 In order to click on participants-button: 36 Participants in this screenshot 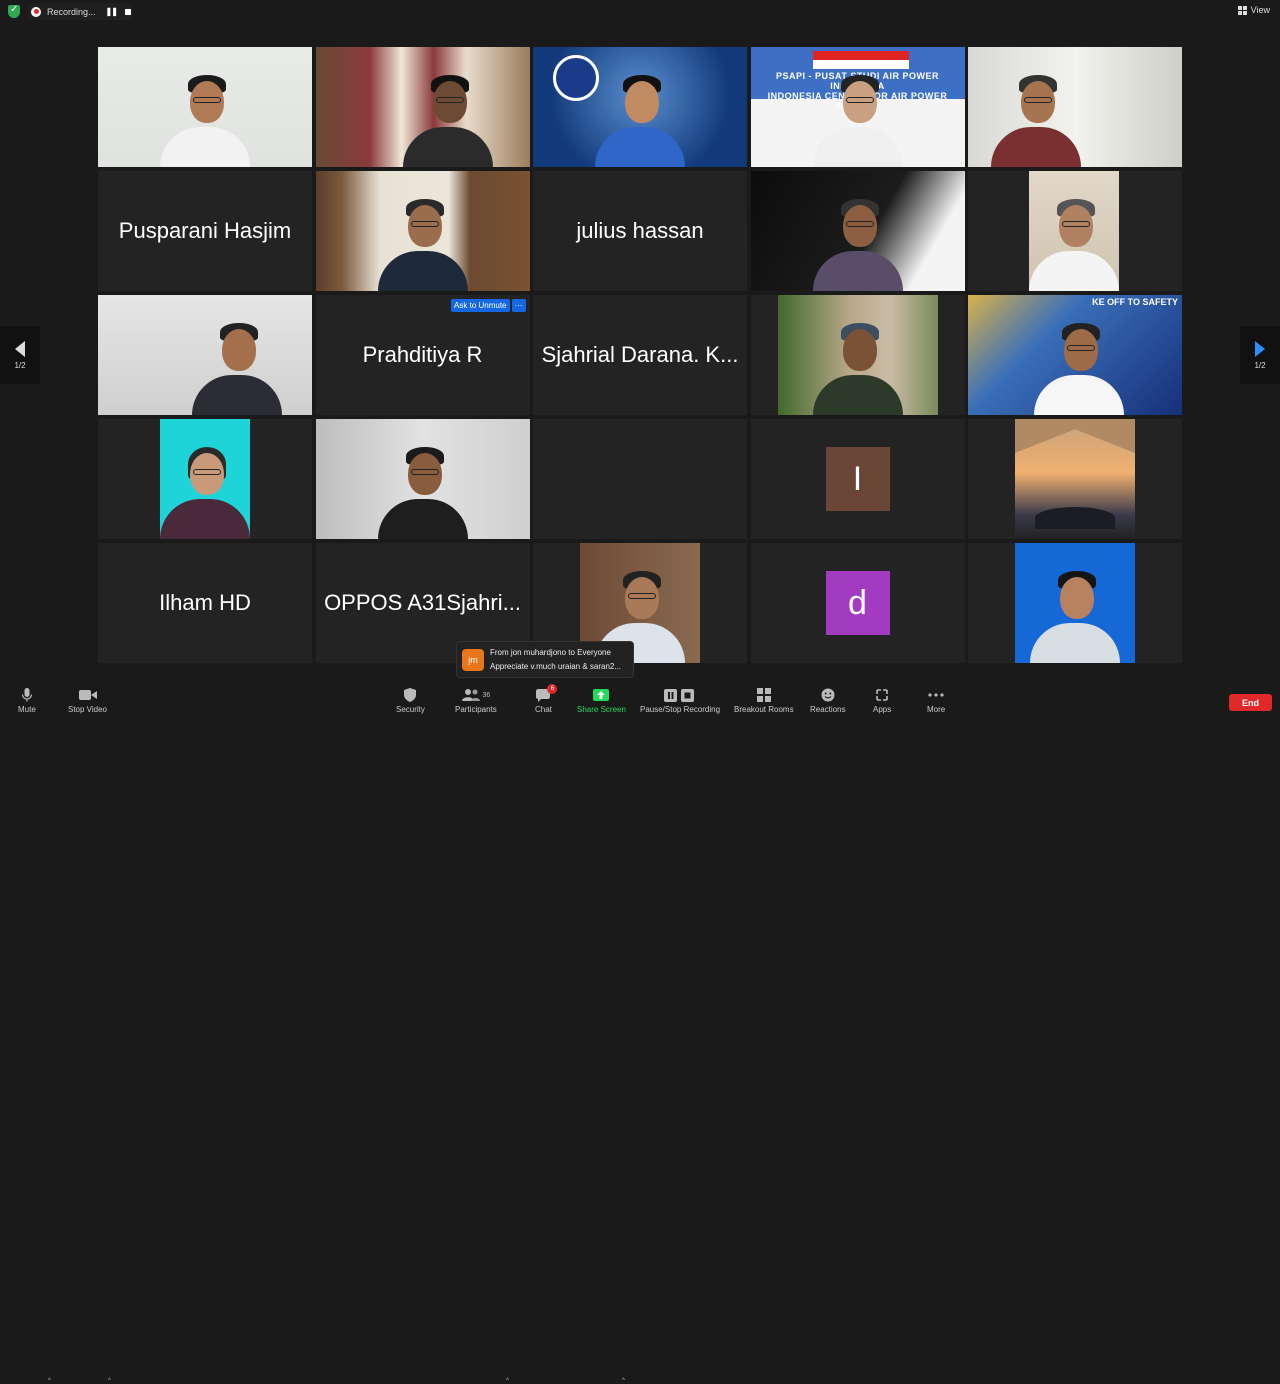, I will do `click(476, 701)`.